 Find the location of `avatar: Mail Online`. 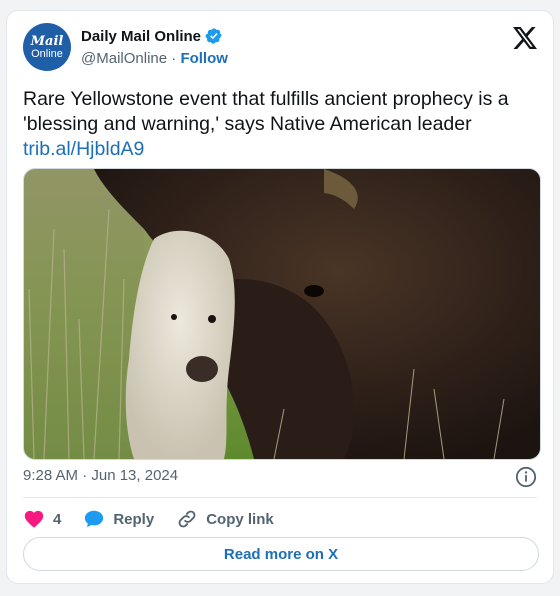

avatar: Mail Online is located at coordinates (47, 47).